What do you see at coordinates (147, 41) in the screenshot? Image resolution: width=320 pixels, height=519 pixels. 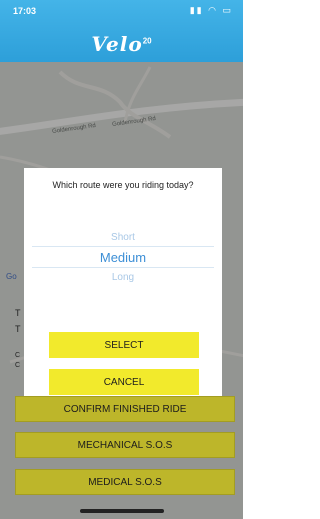 I see `logo-superscript: 20` at bounding box center [147, 41].